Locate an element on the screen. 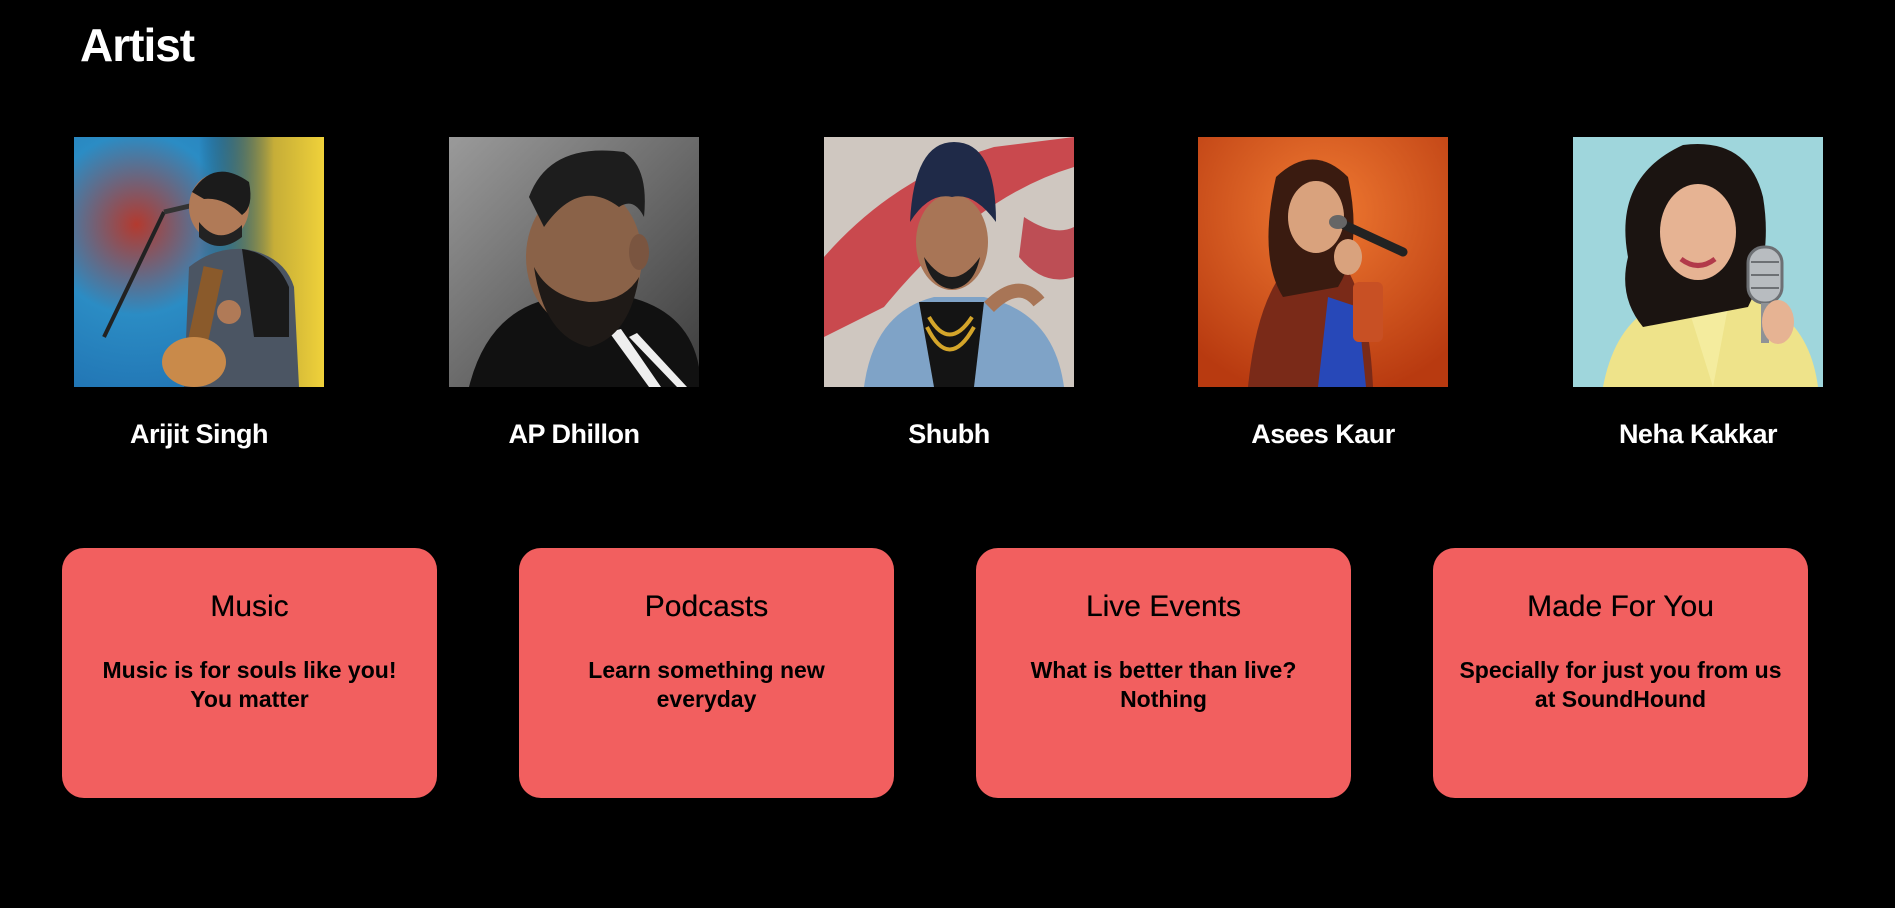 The height and width of the screenshot is (908, 1895). feature-card-podcasts: Podcasts Learn something new everyday is located at coordinates (706, 673).